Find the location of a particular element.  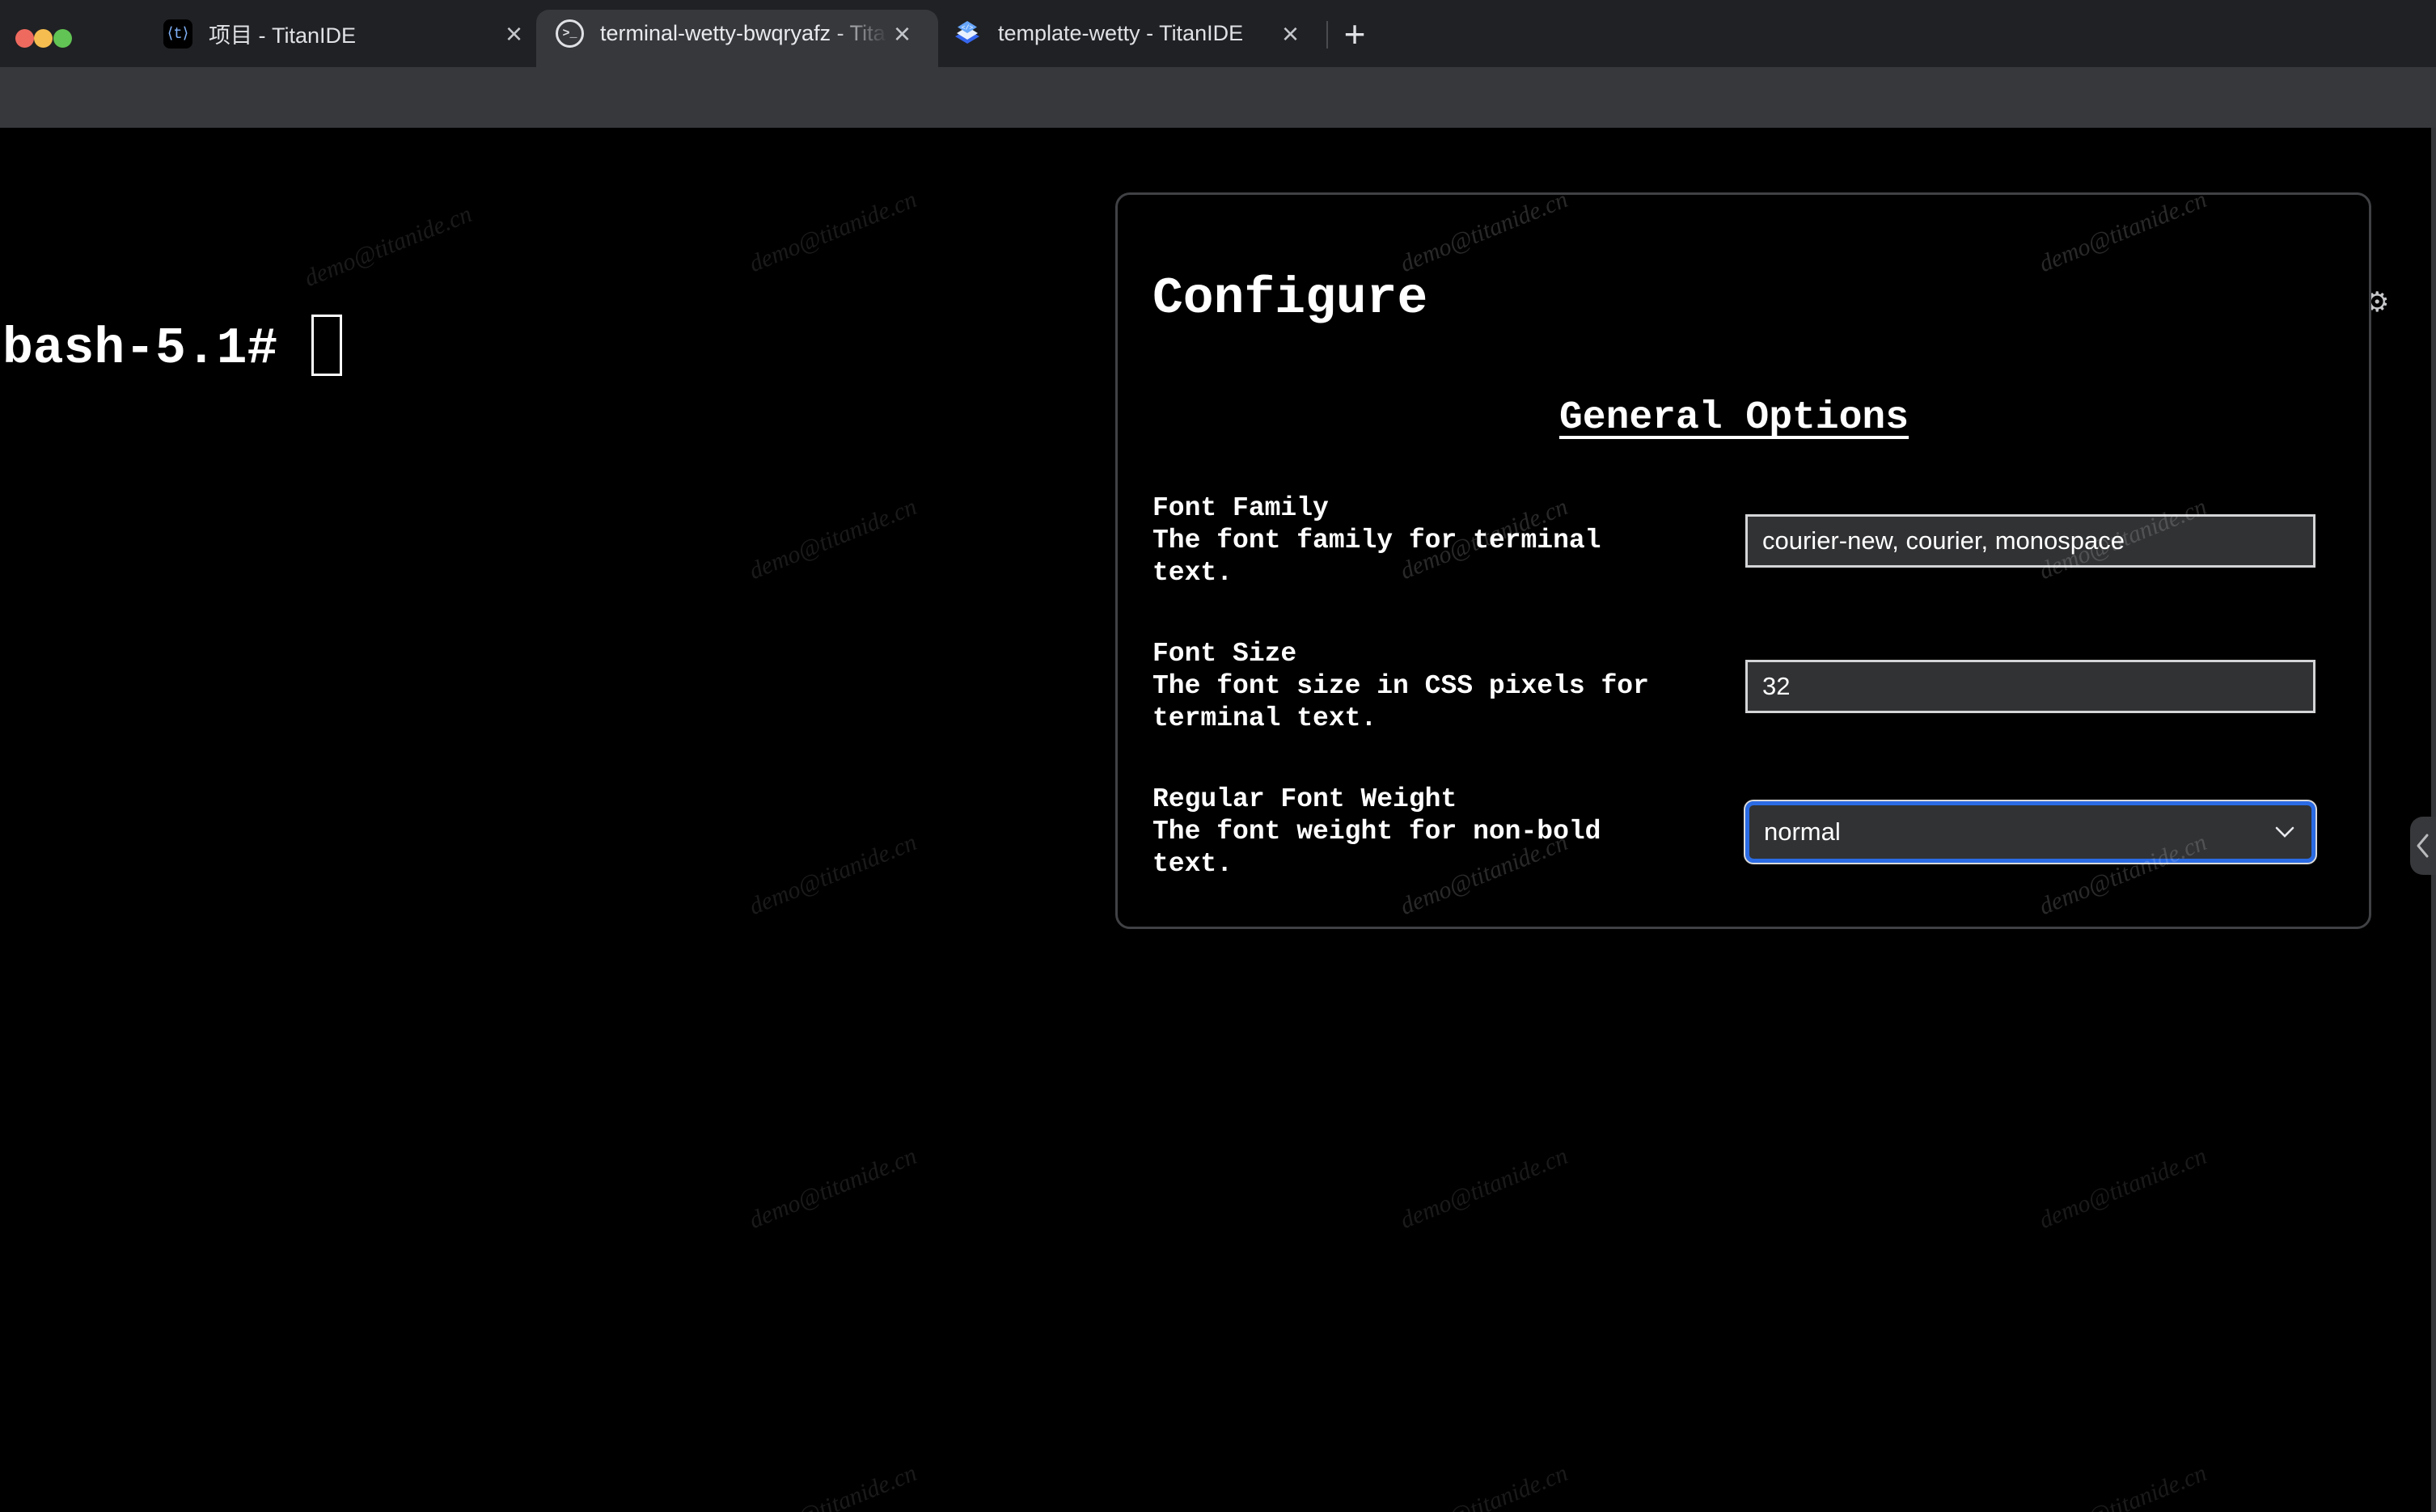

font-family-input is located at coordinates (2030, 541).